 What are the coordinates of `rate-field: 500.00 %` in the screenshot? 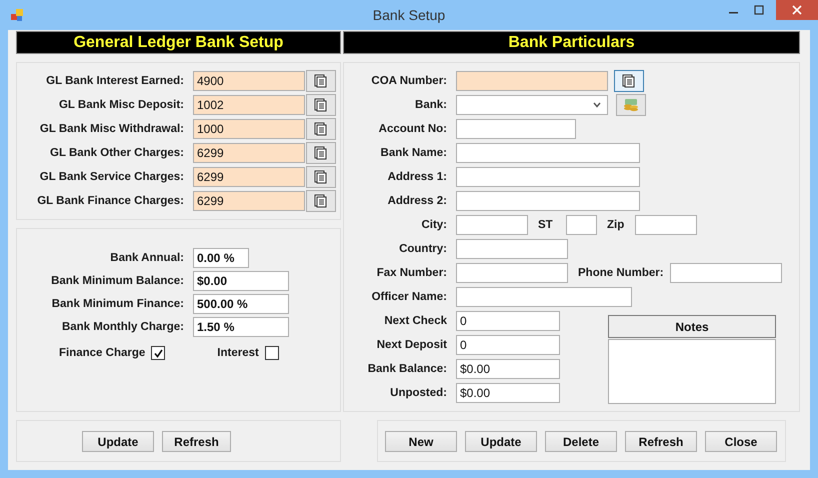 It's located at (241, 304).